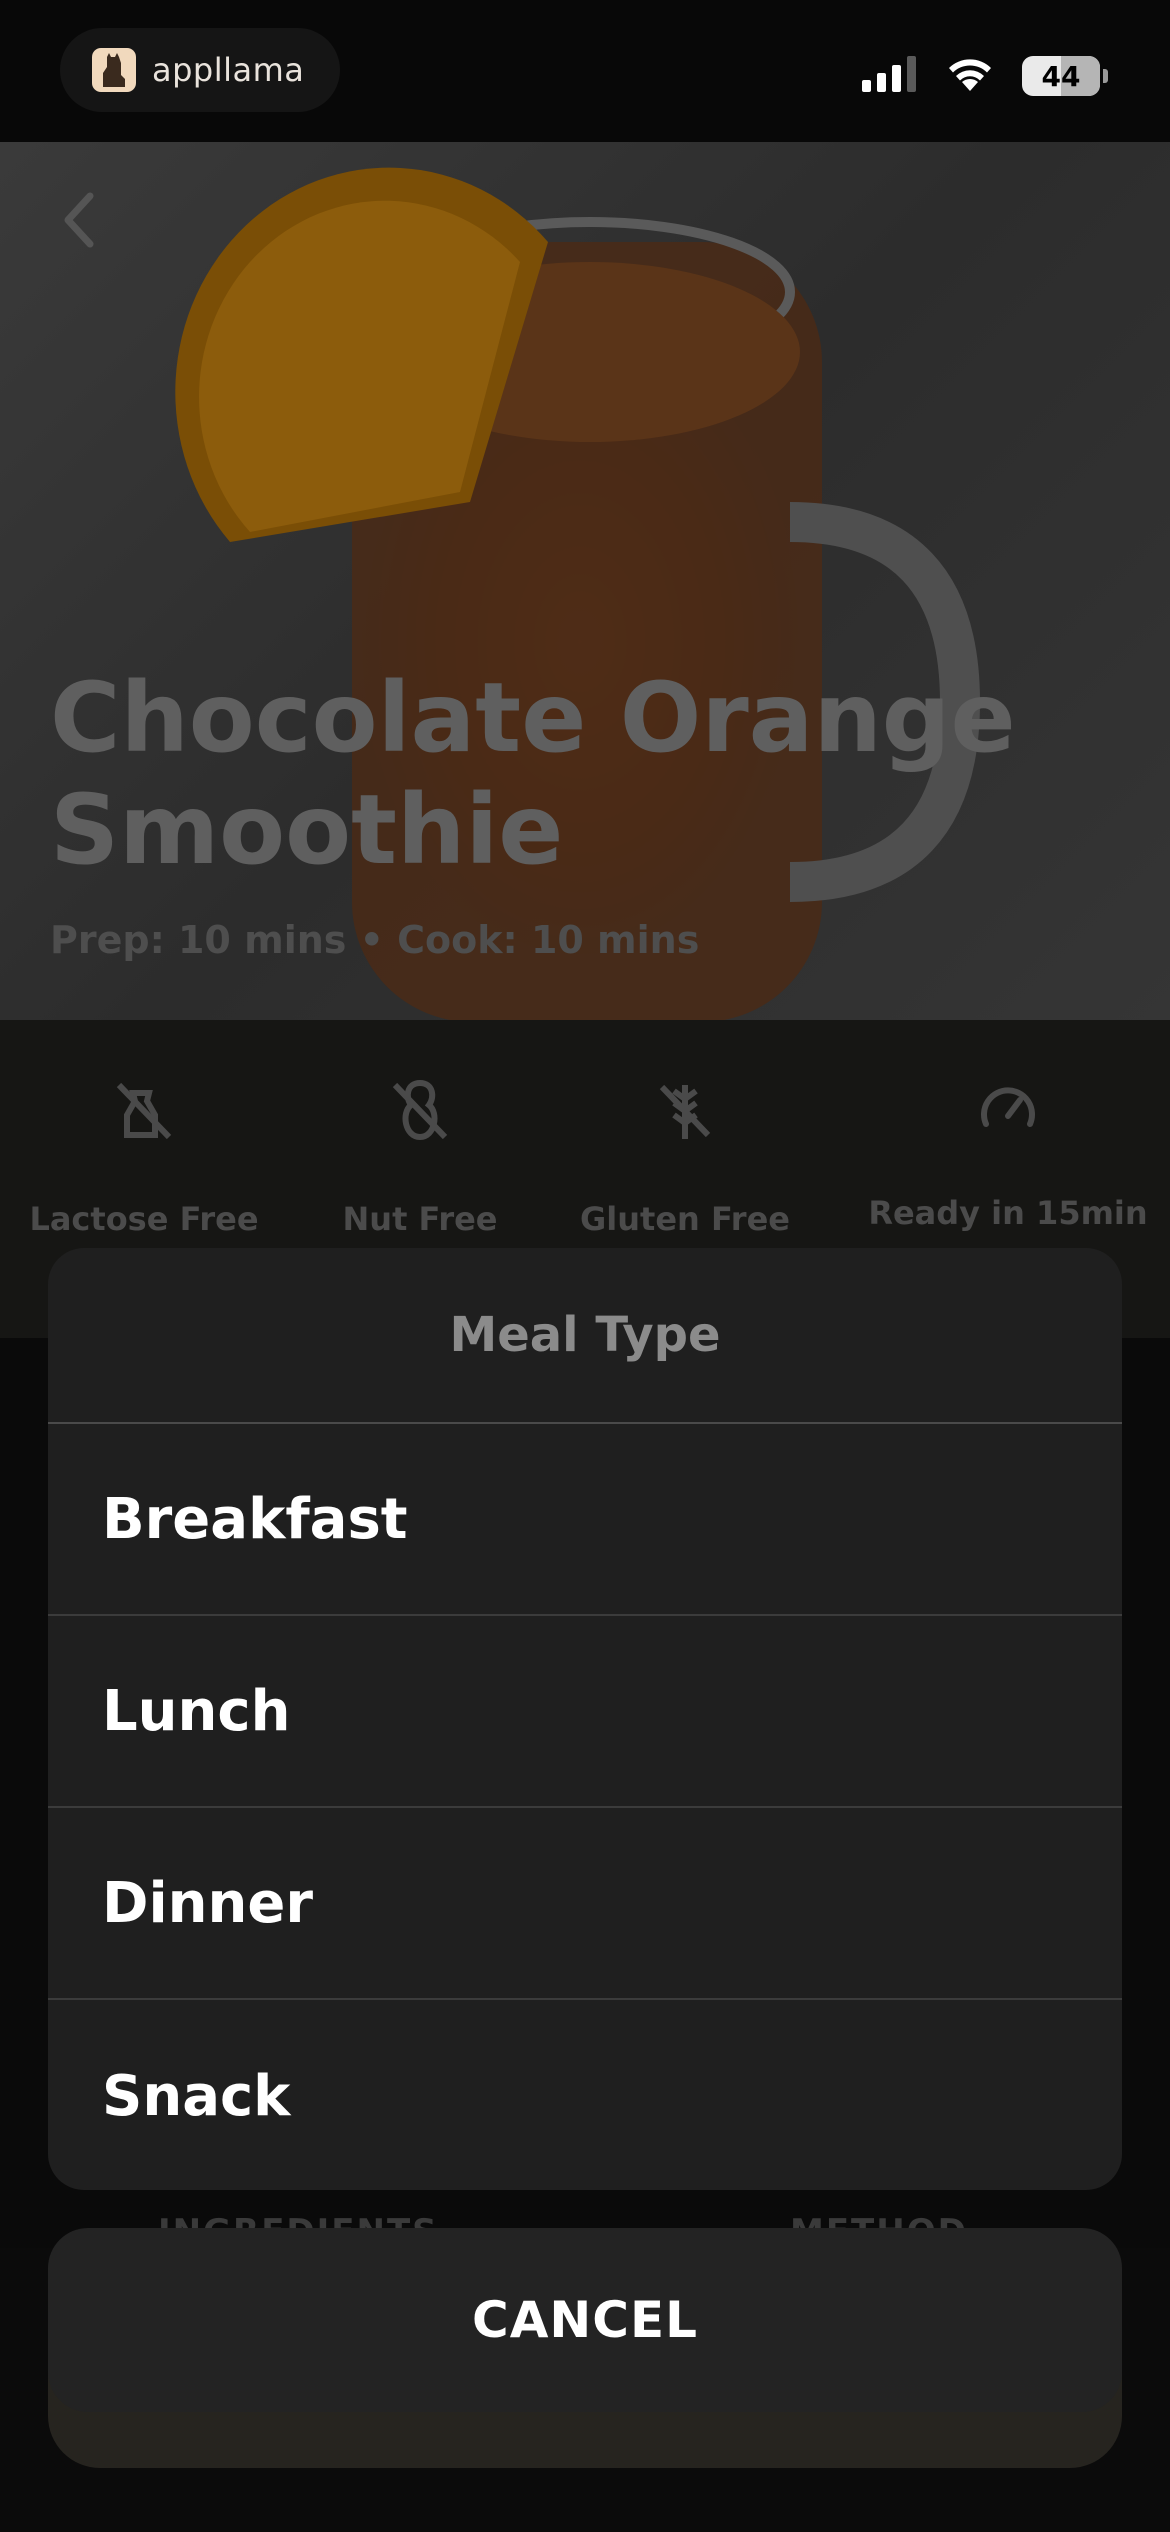  Describe the element at coordinates (585, 1520) in the screenshot. I see `option-breakfast: Breakfast` at that location.